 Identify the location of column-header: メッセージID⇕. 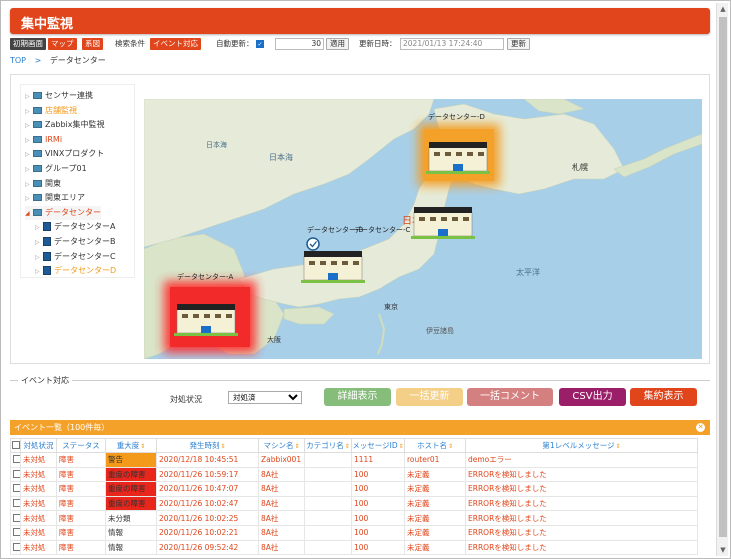
(378, 445).